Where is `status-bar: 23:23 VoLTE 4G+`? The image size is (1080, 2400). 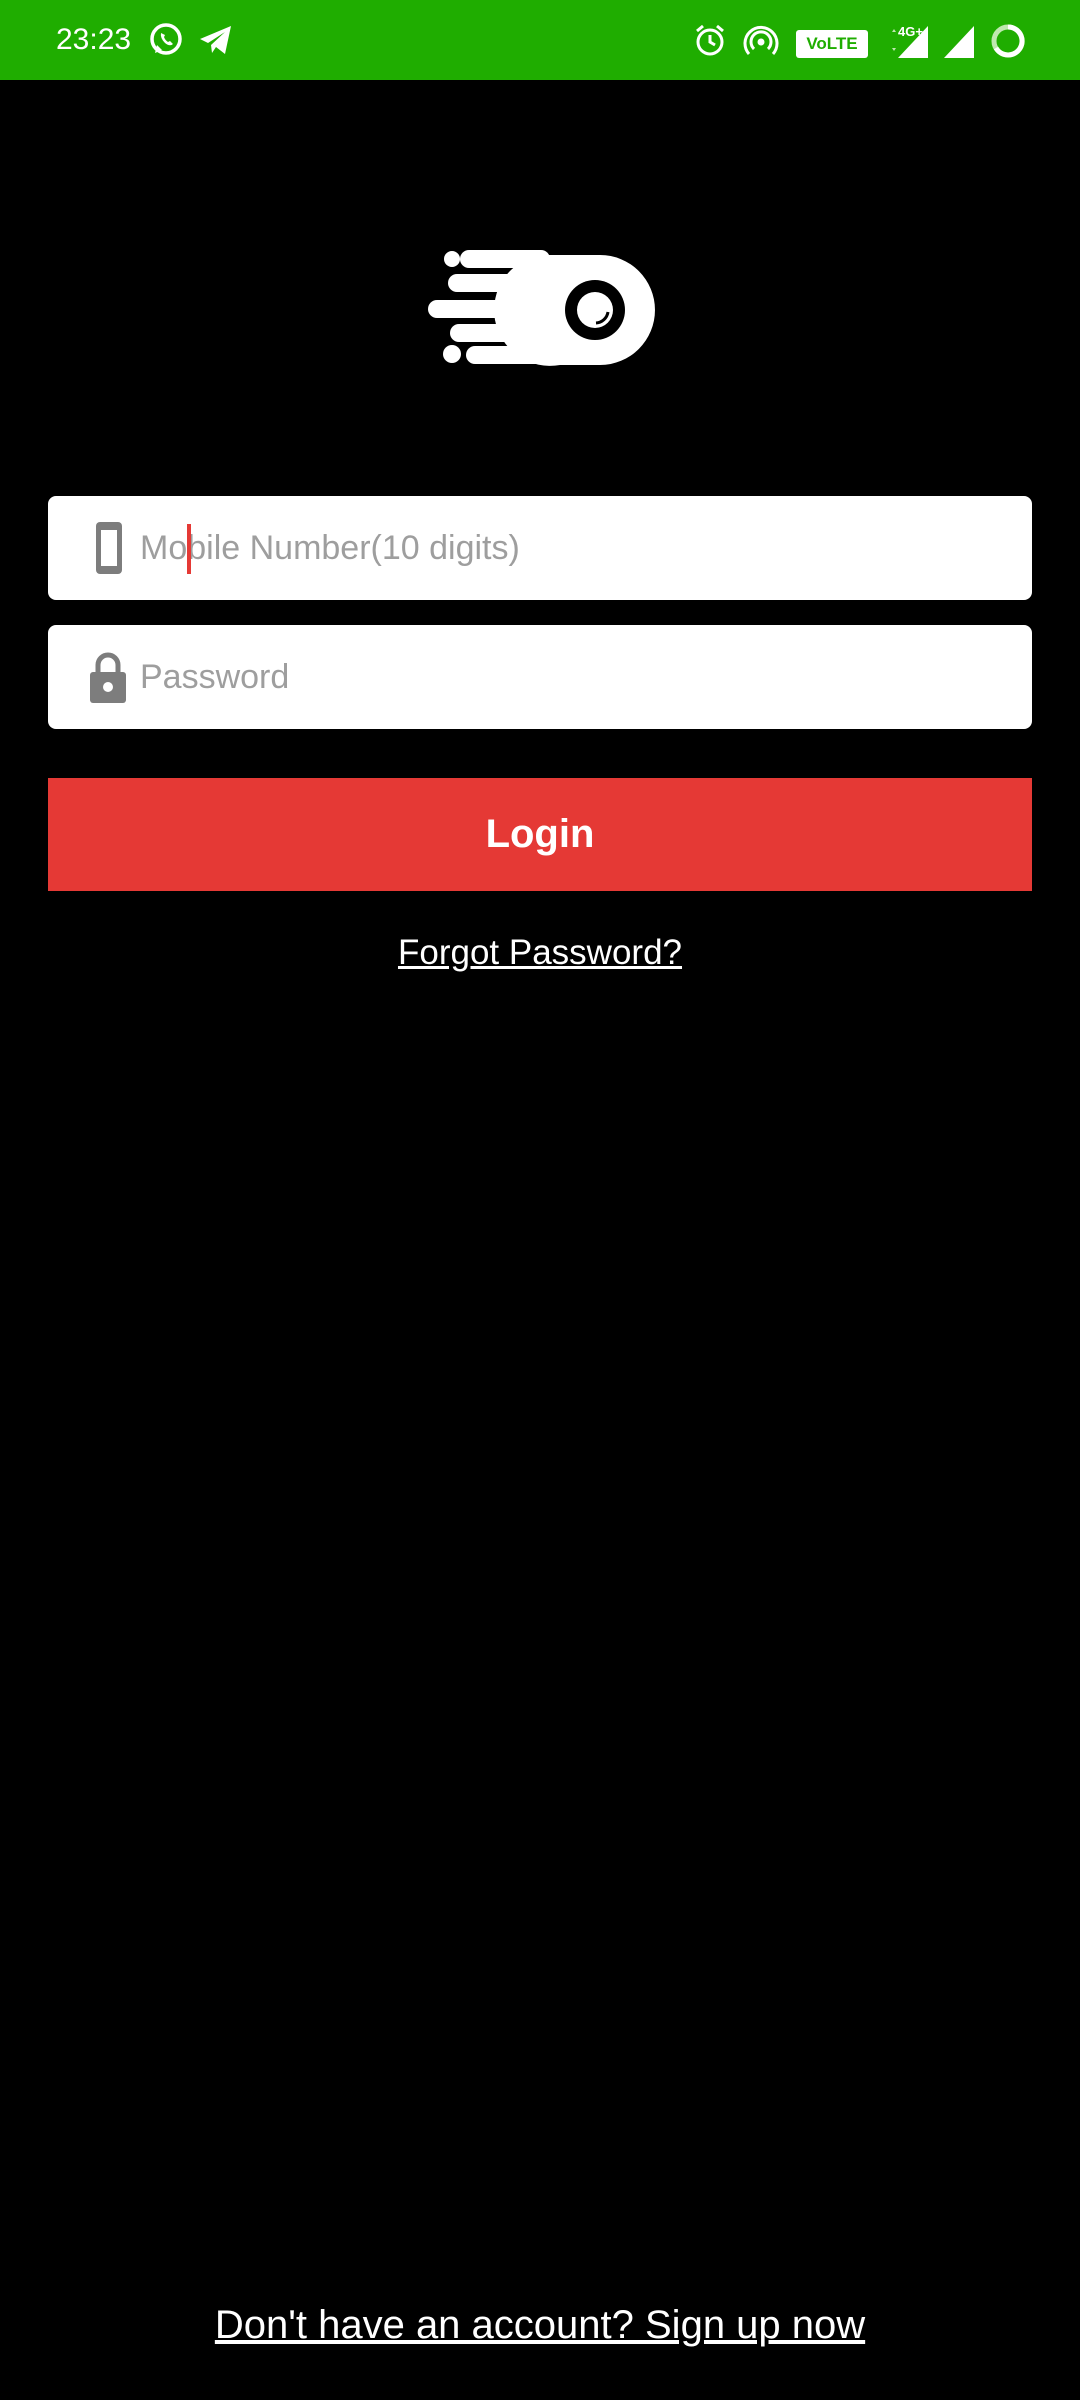 status-bar: 23:23 VoLTE 4G+ is located at coordinates (540, 40).